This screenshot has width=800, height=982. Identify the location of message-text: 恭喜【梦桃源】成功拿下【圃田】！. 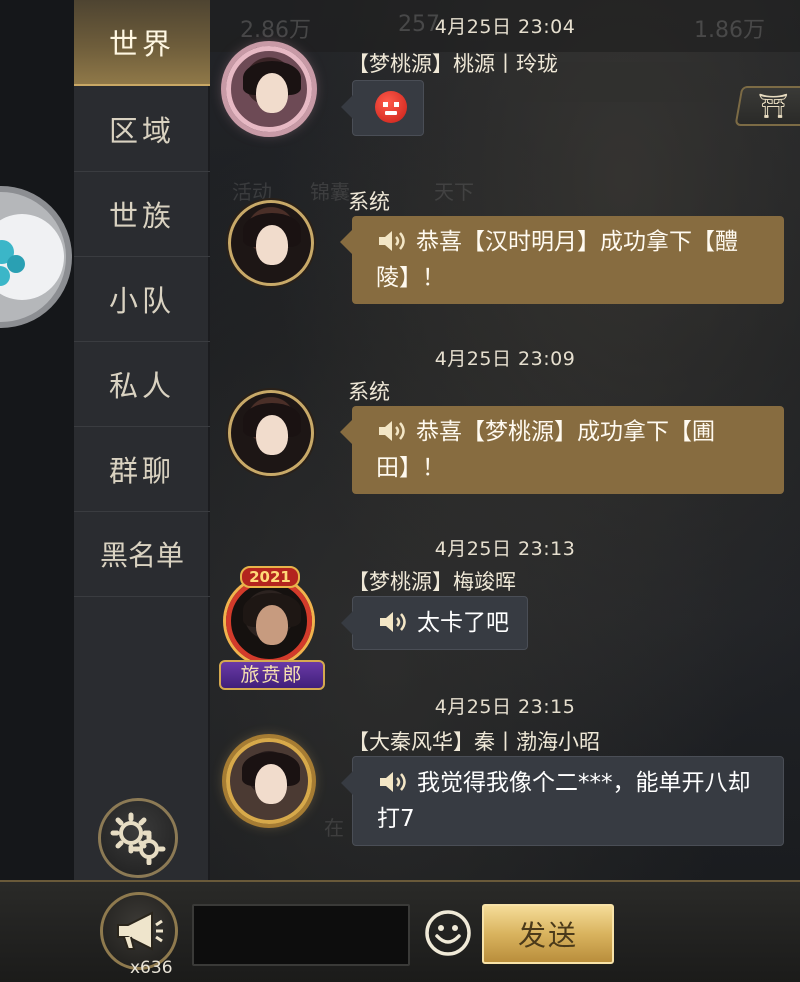
(545, 450).